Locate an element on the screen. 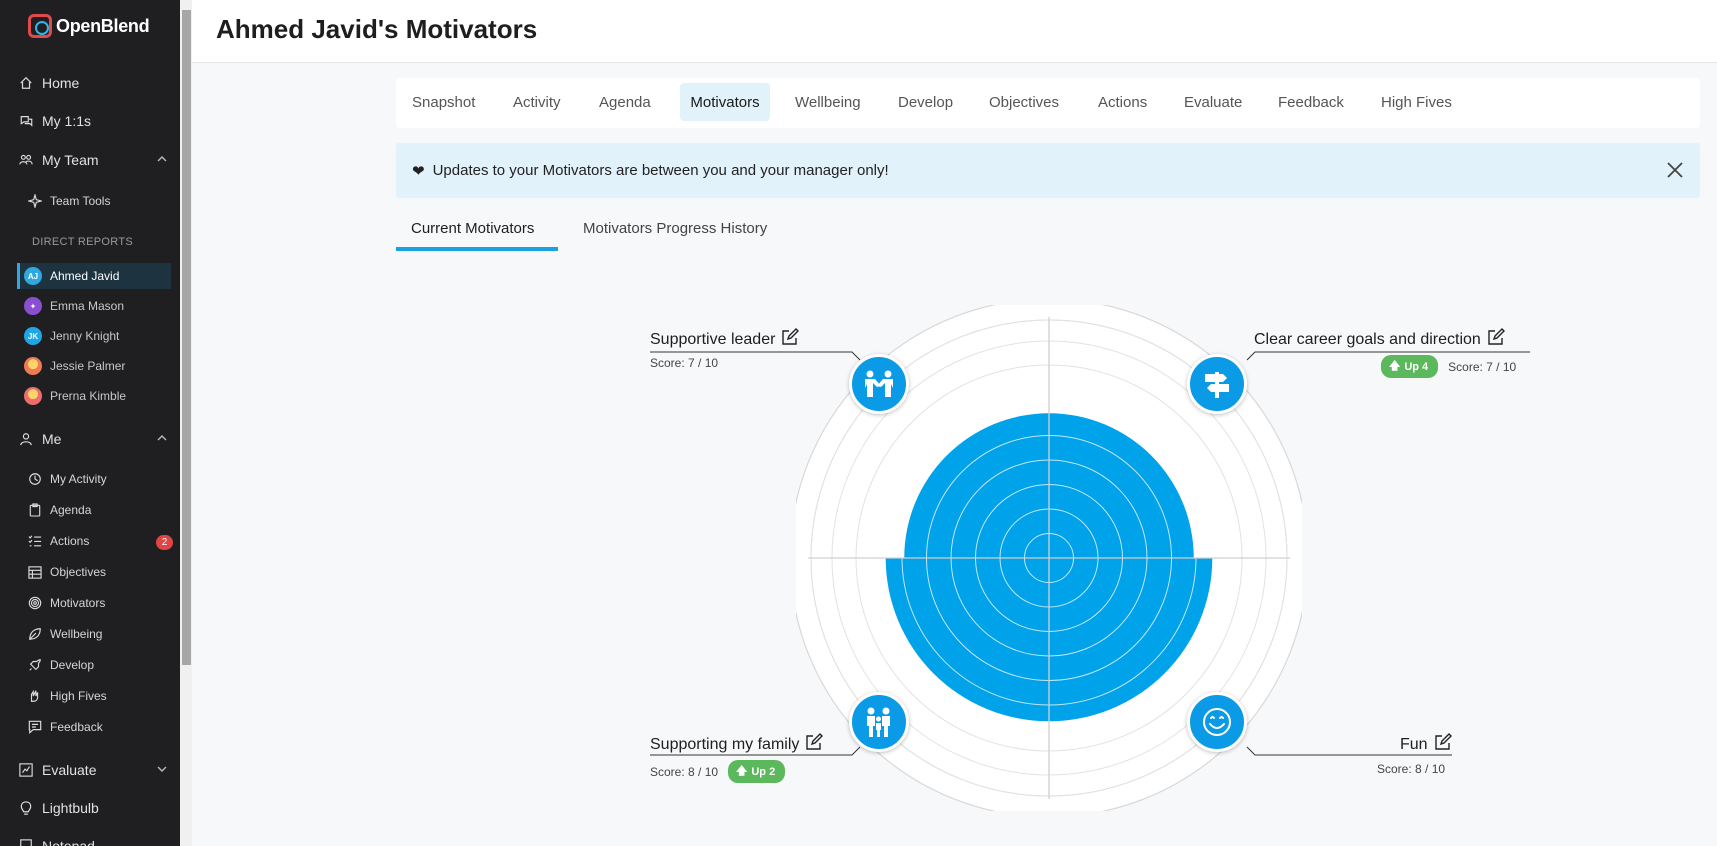 This screenshot has width=1717, height=846. active-subtab-indicator is located at coordinates (477, 249).